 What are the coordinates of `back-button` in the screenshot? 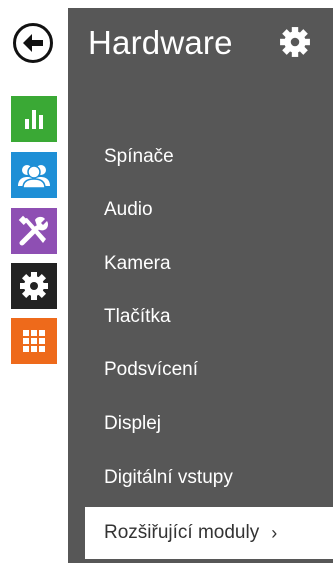 It's located at (33, 43).